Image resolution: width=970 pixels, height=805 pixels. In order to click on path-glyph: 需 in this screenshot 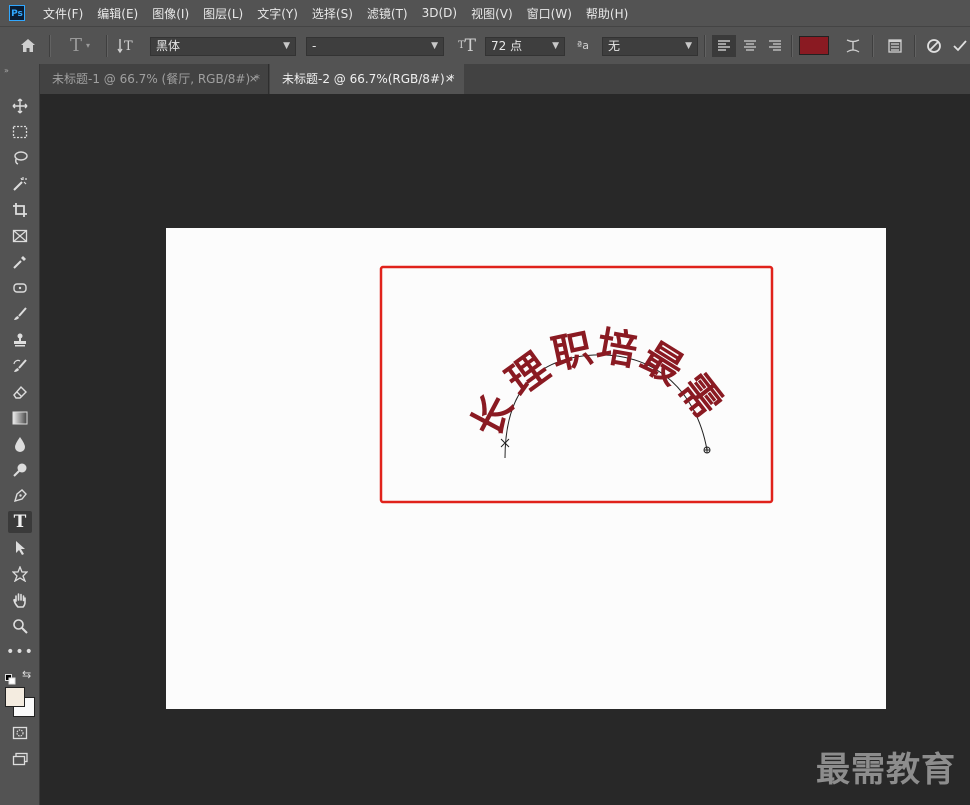, I will do `click(700, 396)`.